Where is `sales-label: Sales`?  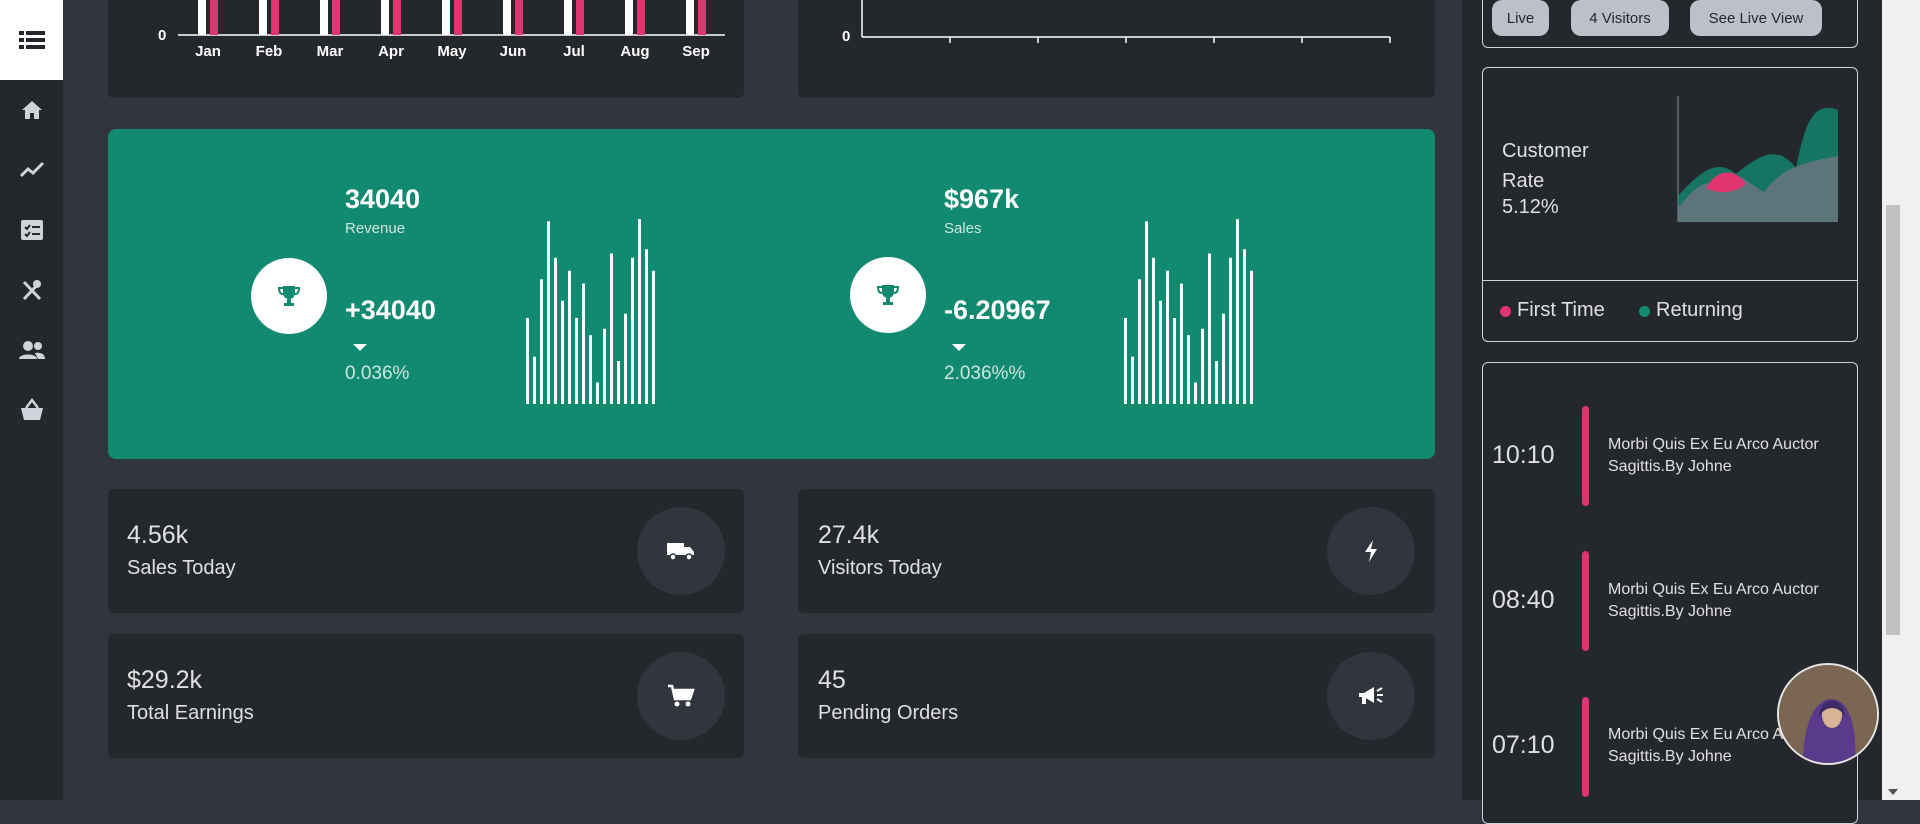
sales-label: Sales is located at coordinates (963, 228).